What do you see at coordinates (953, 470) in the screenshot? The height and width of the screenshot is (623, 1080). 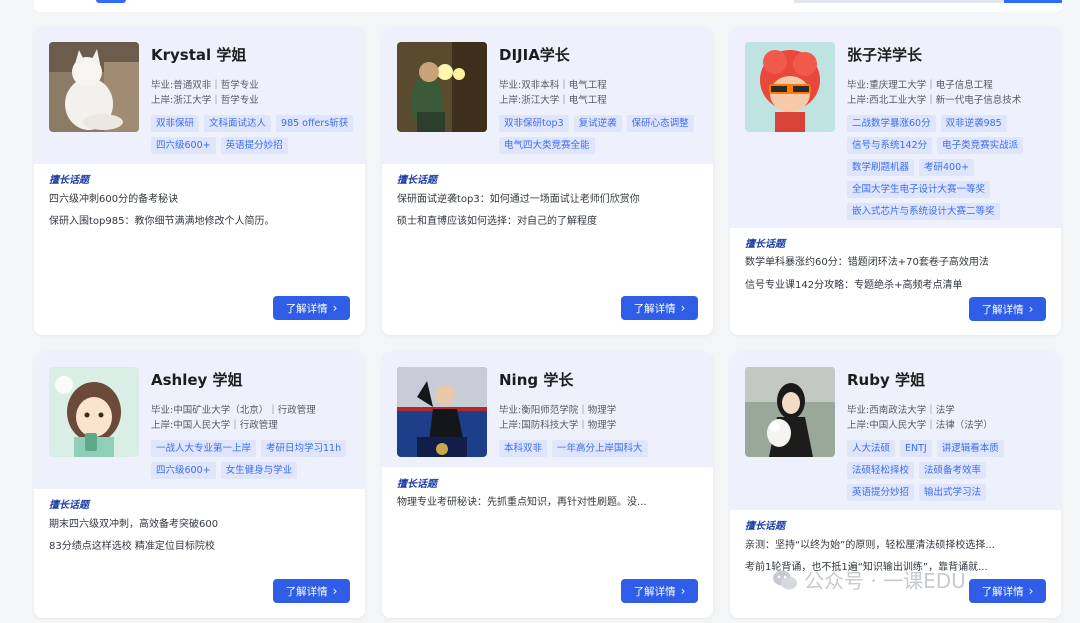 I see `tag: 法硕备考效率` at bounding box center [953, 470].